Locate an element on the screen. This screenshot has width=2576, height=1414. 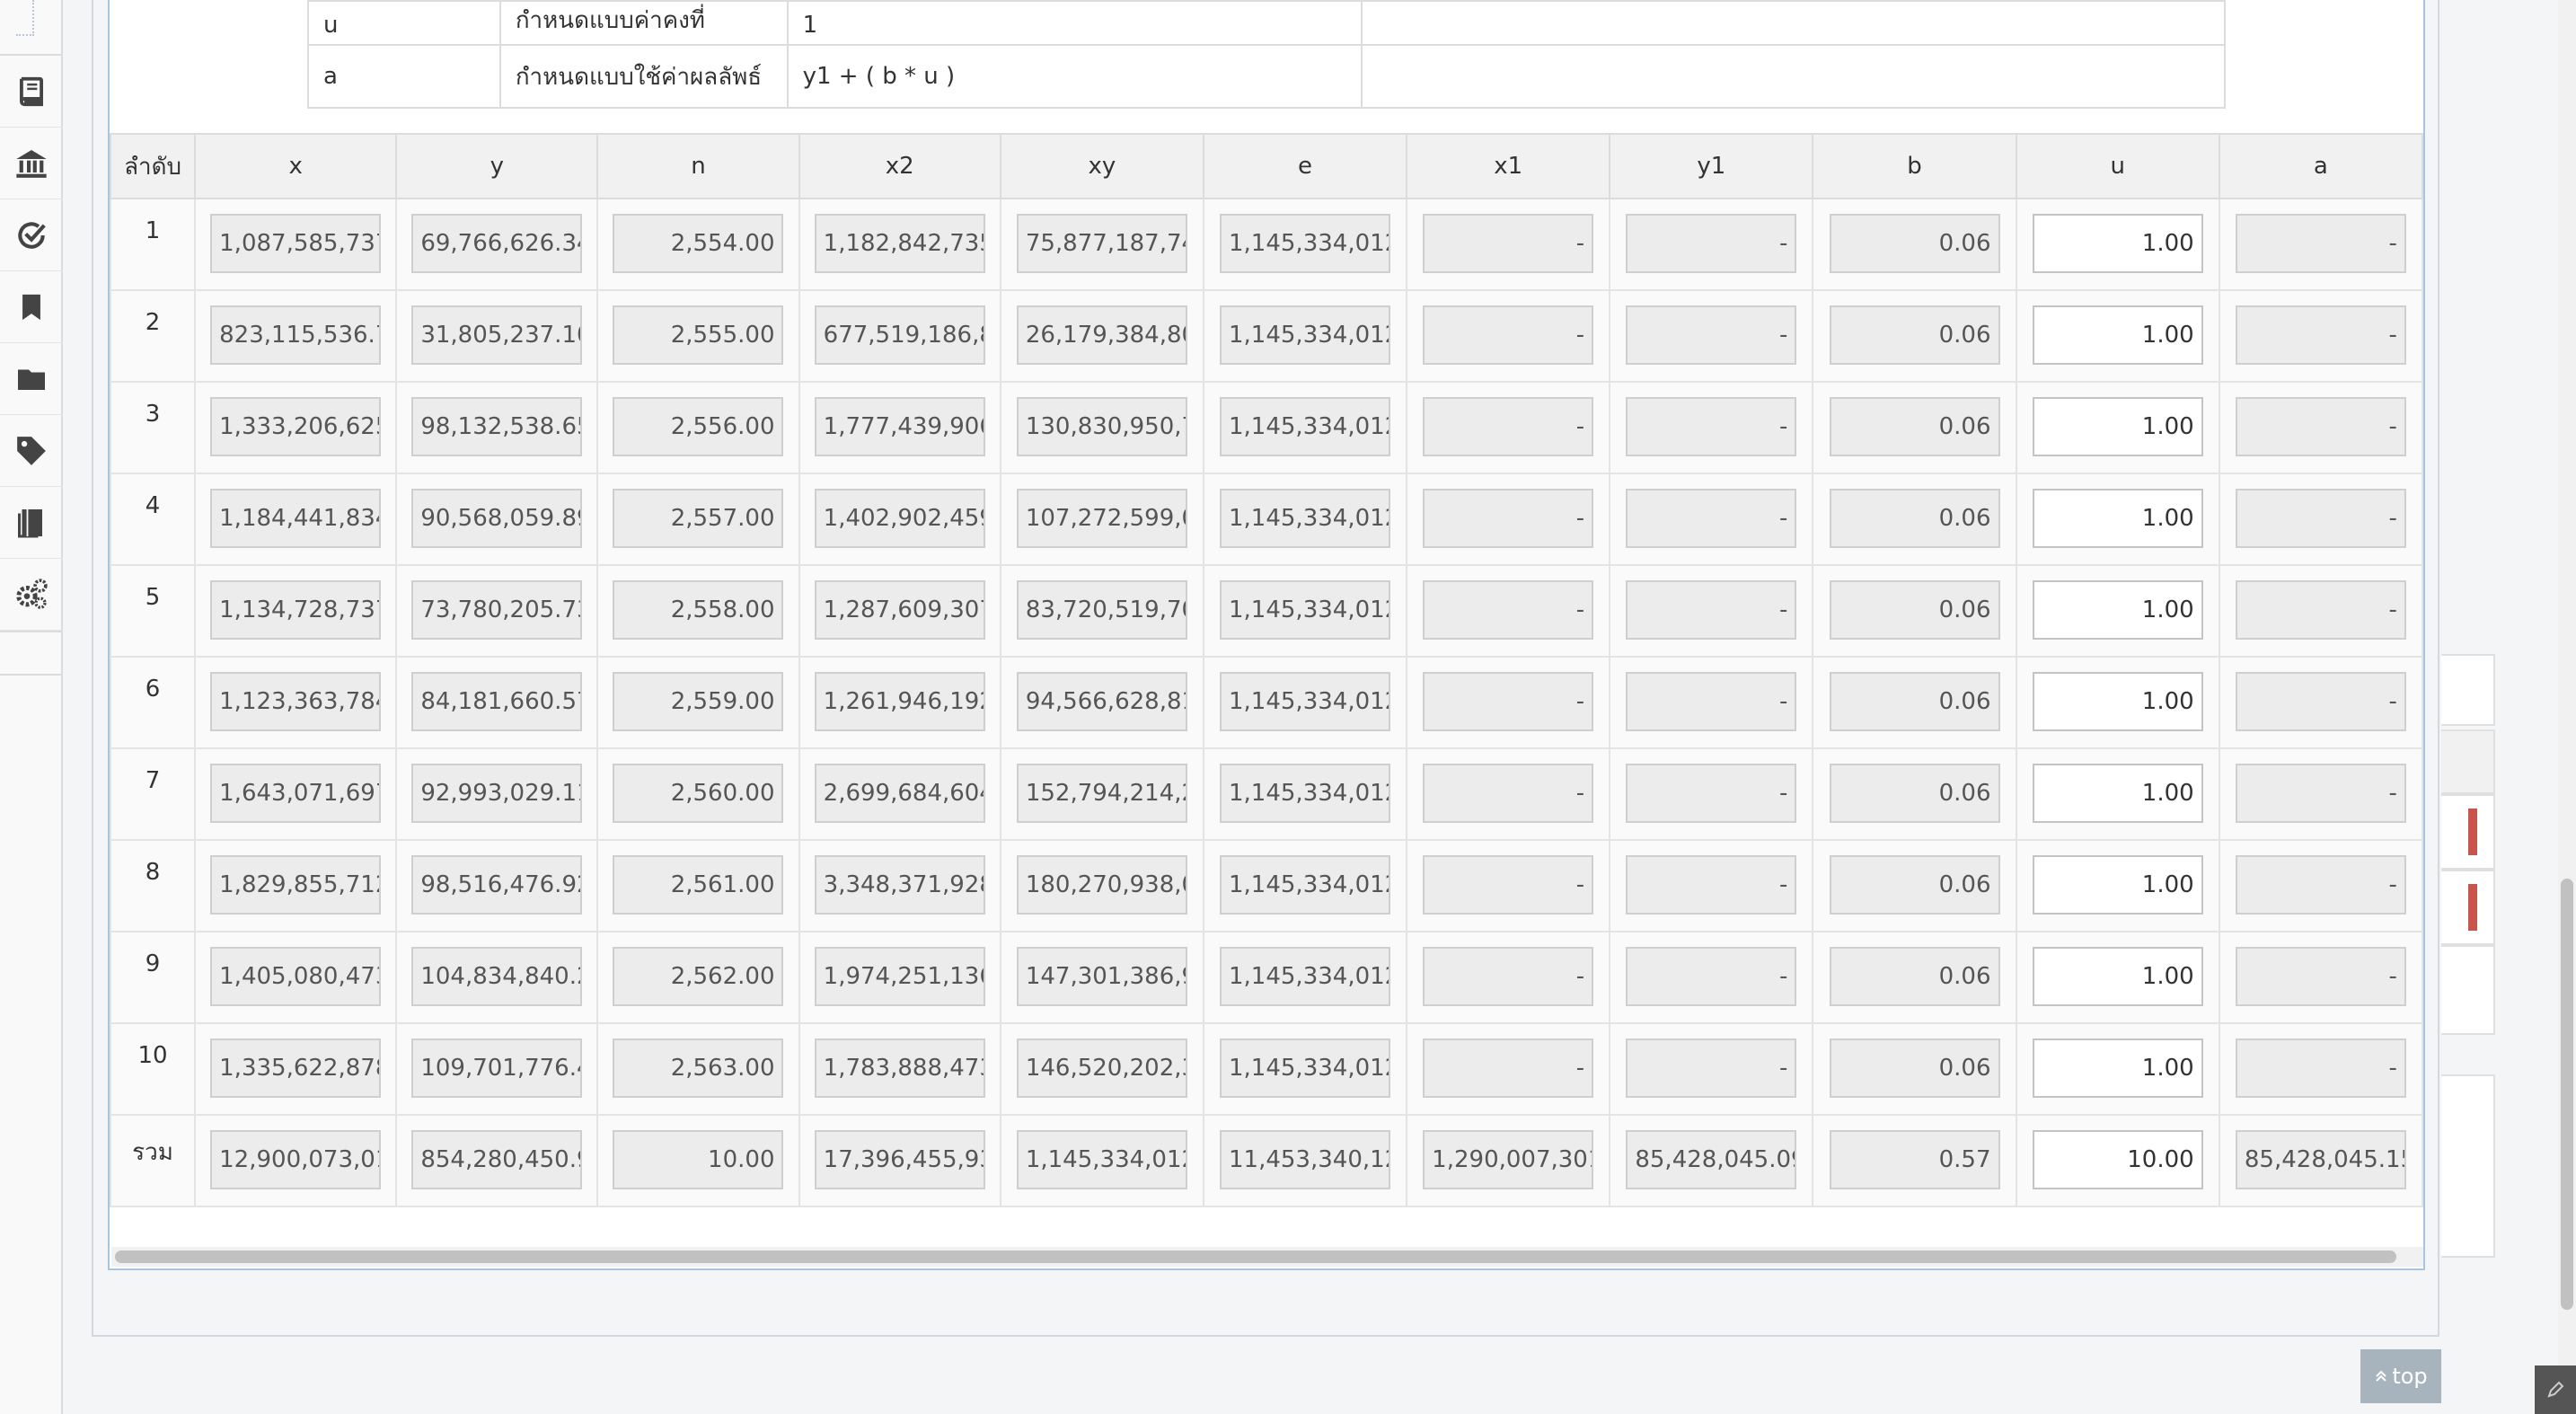
readonly-field-x: 12,900,073,01 is located at coordinates (296, 1159).